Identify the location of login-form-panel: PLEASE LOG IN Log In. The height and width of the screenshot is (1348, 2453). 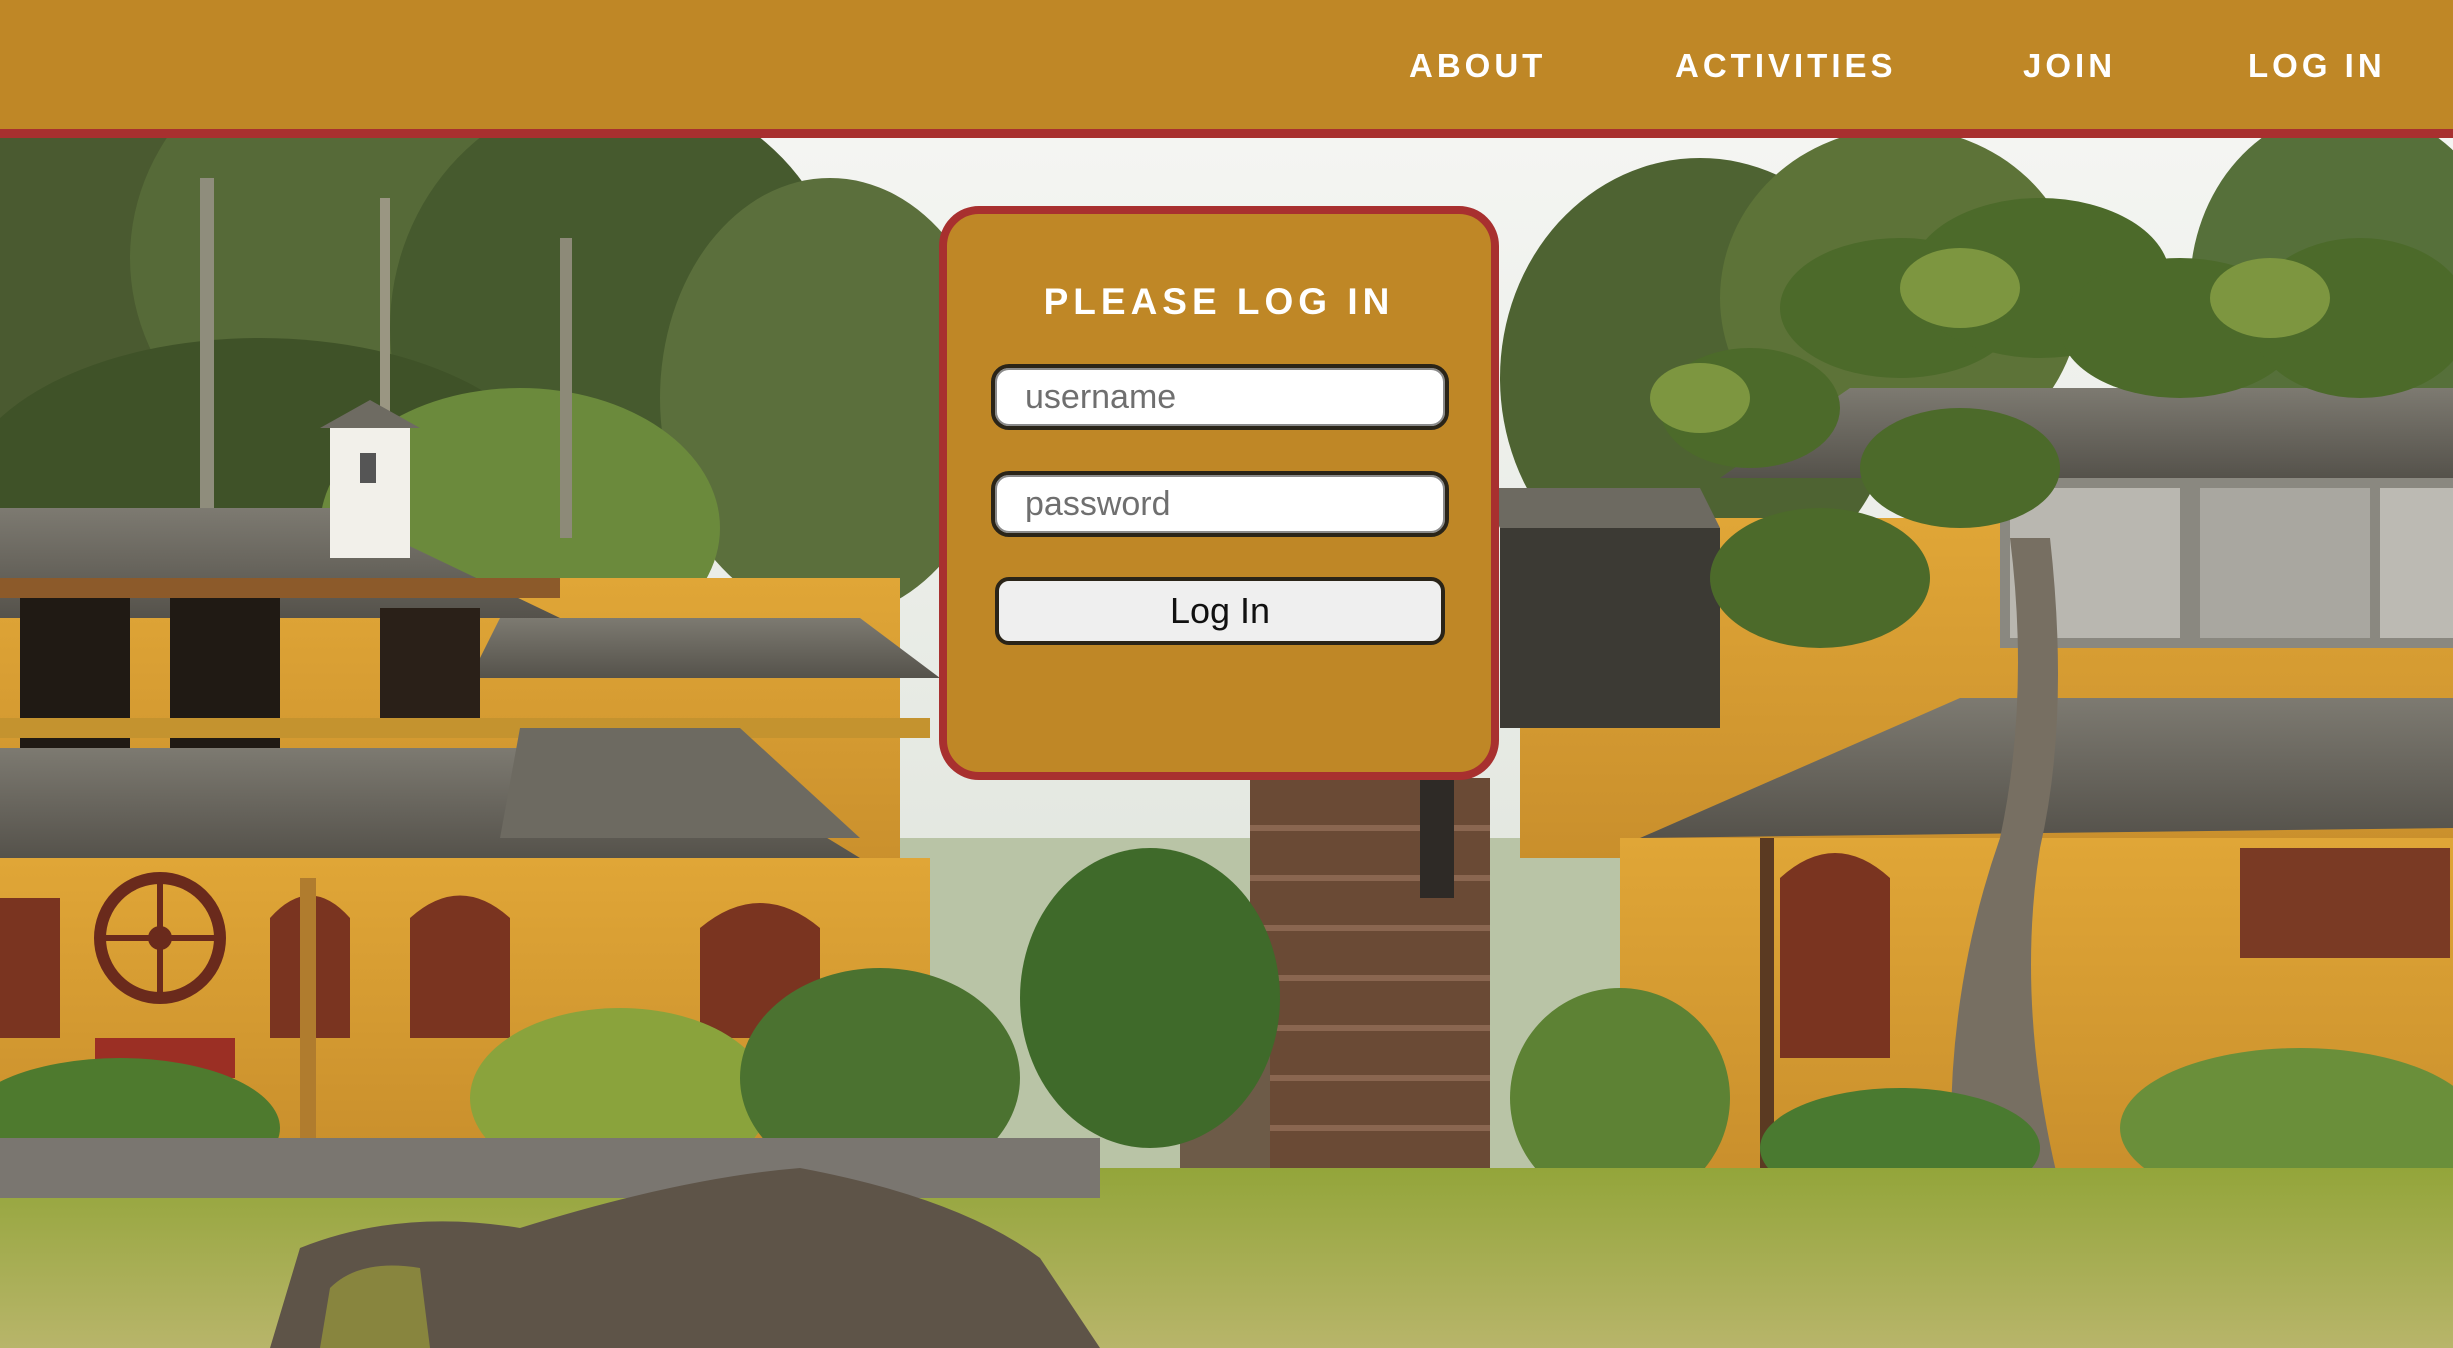
(1219, 493).